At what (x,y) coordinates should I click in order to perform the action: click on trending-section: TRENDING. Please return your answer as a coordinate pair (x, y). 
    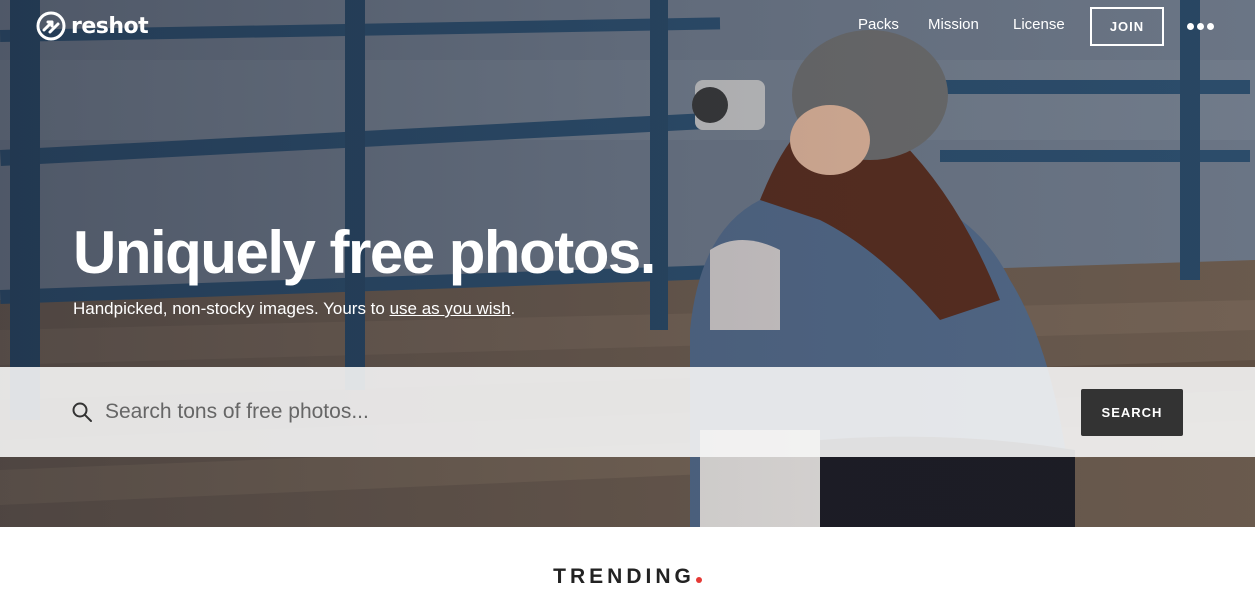
    Looking at the image, I should click on (627, 577).